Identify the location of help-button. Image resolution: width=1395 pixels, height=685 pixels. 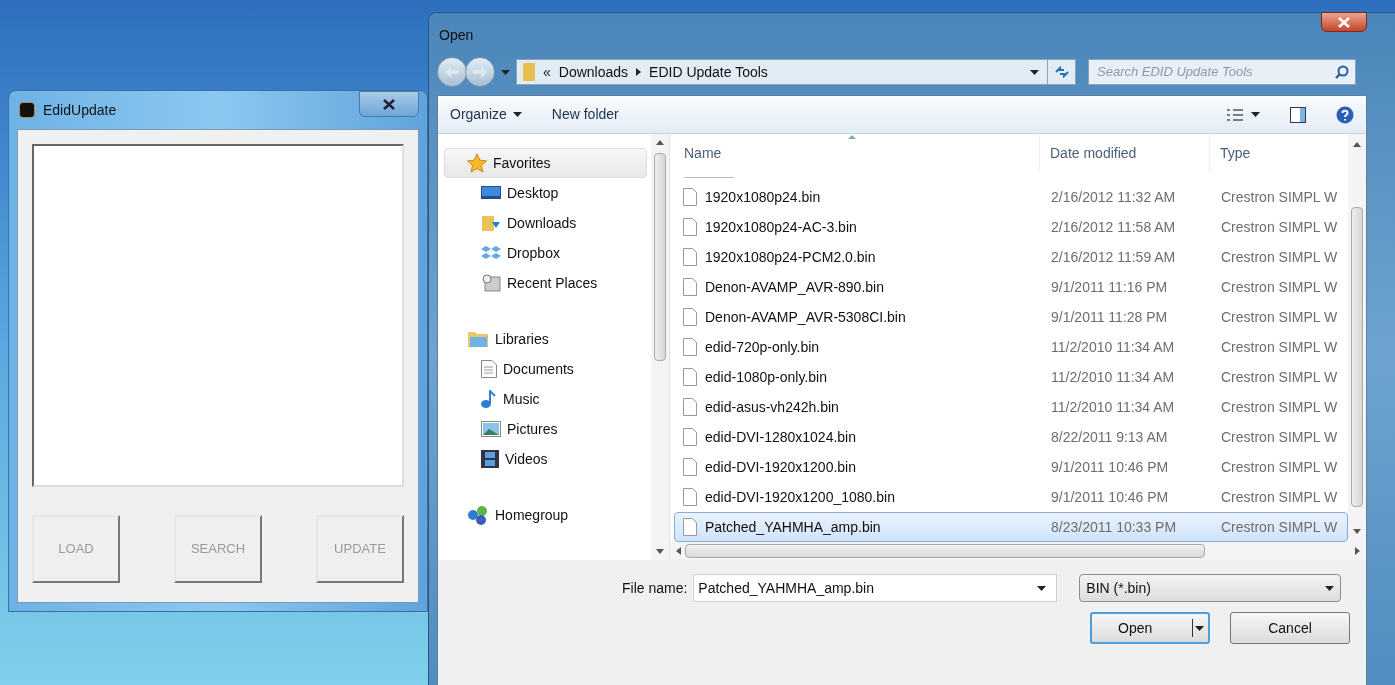
(1345, 114).